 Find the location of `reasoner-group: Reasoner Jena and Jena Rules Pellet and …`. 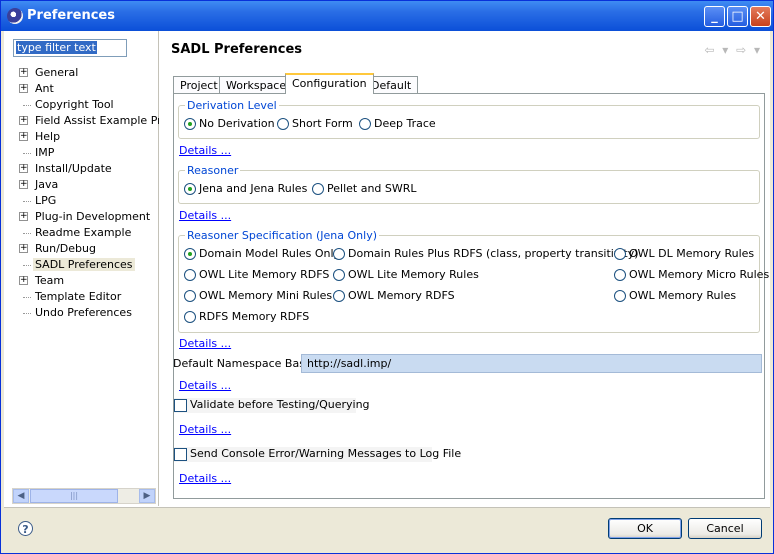

reasoner-group: Reasoner Jena and Jena Rules Pellet and … is located at coordinates (469, 184).